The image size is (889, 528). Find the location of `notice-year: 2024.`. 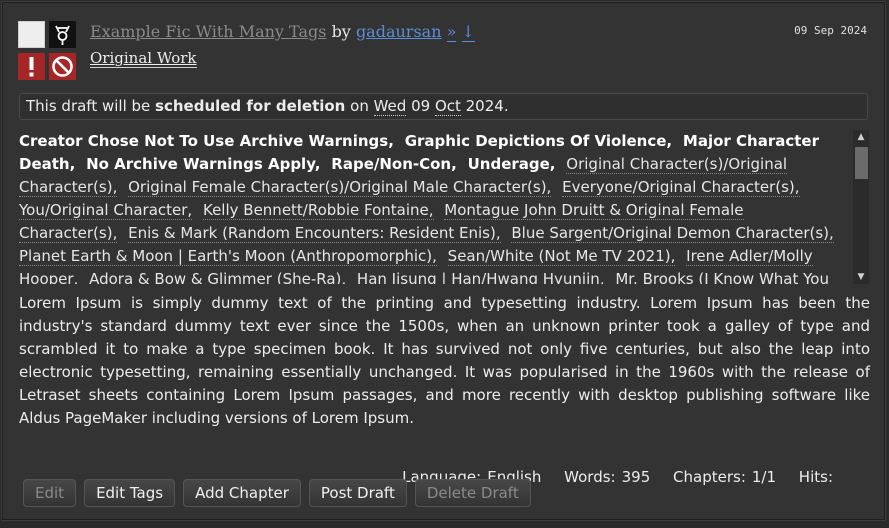

notice-year: 2024. is located at coordinates (484, 106).